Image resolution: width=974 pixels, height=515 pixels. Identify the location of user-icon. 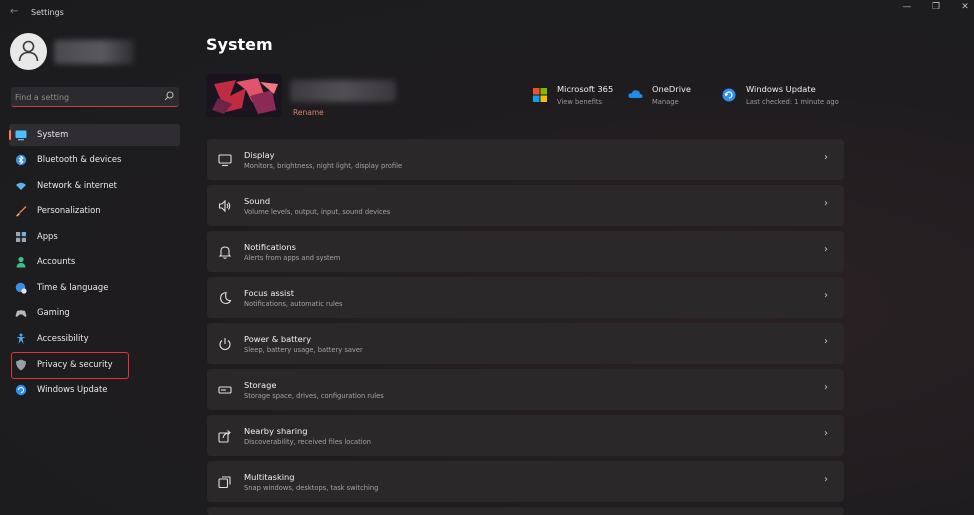
(28, 51).